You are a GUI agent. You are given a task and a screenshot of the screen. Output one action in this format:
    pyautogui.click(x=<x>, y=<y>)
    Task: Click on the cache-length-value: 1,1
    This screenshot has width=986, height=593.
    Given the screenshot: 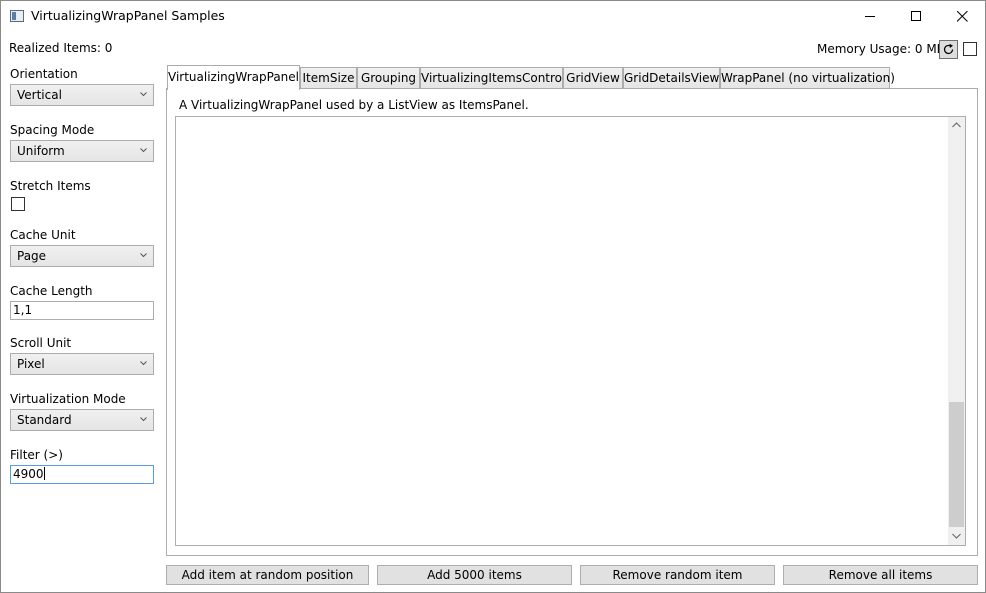 What is the action you would take?
    pyautogui.click(x=23, y=310)
    